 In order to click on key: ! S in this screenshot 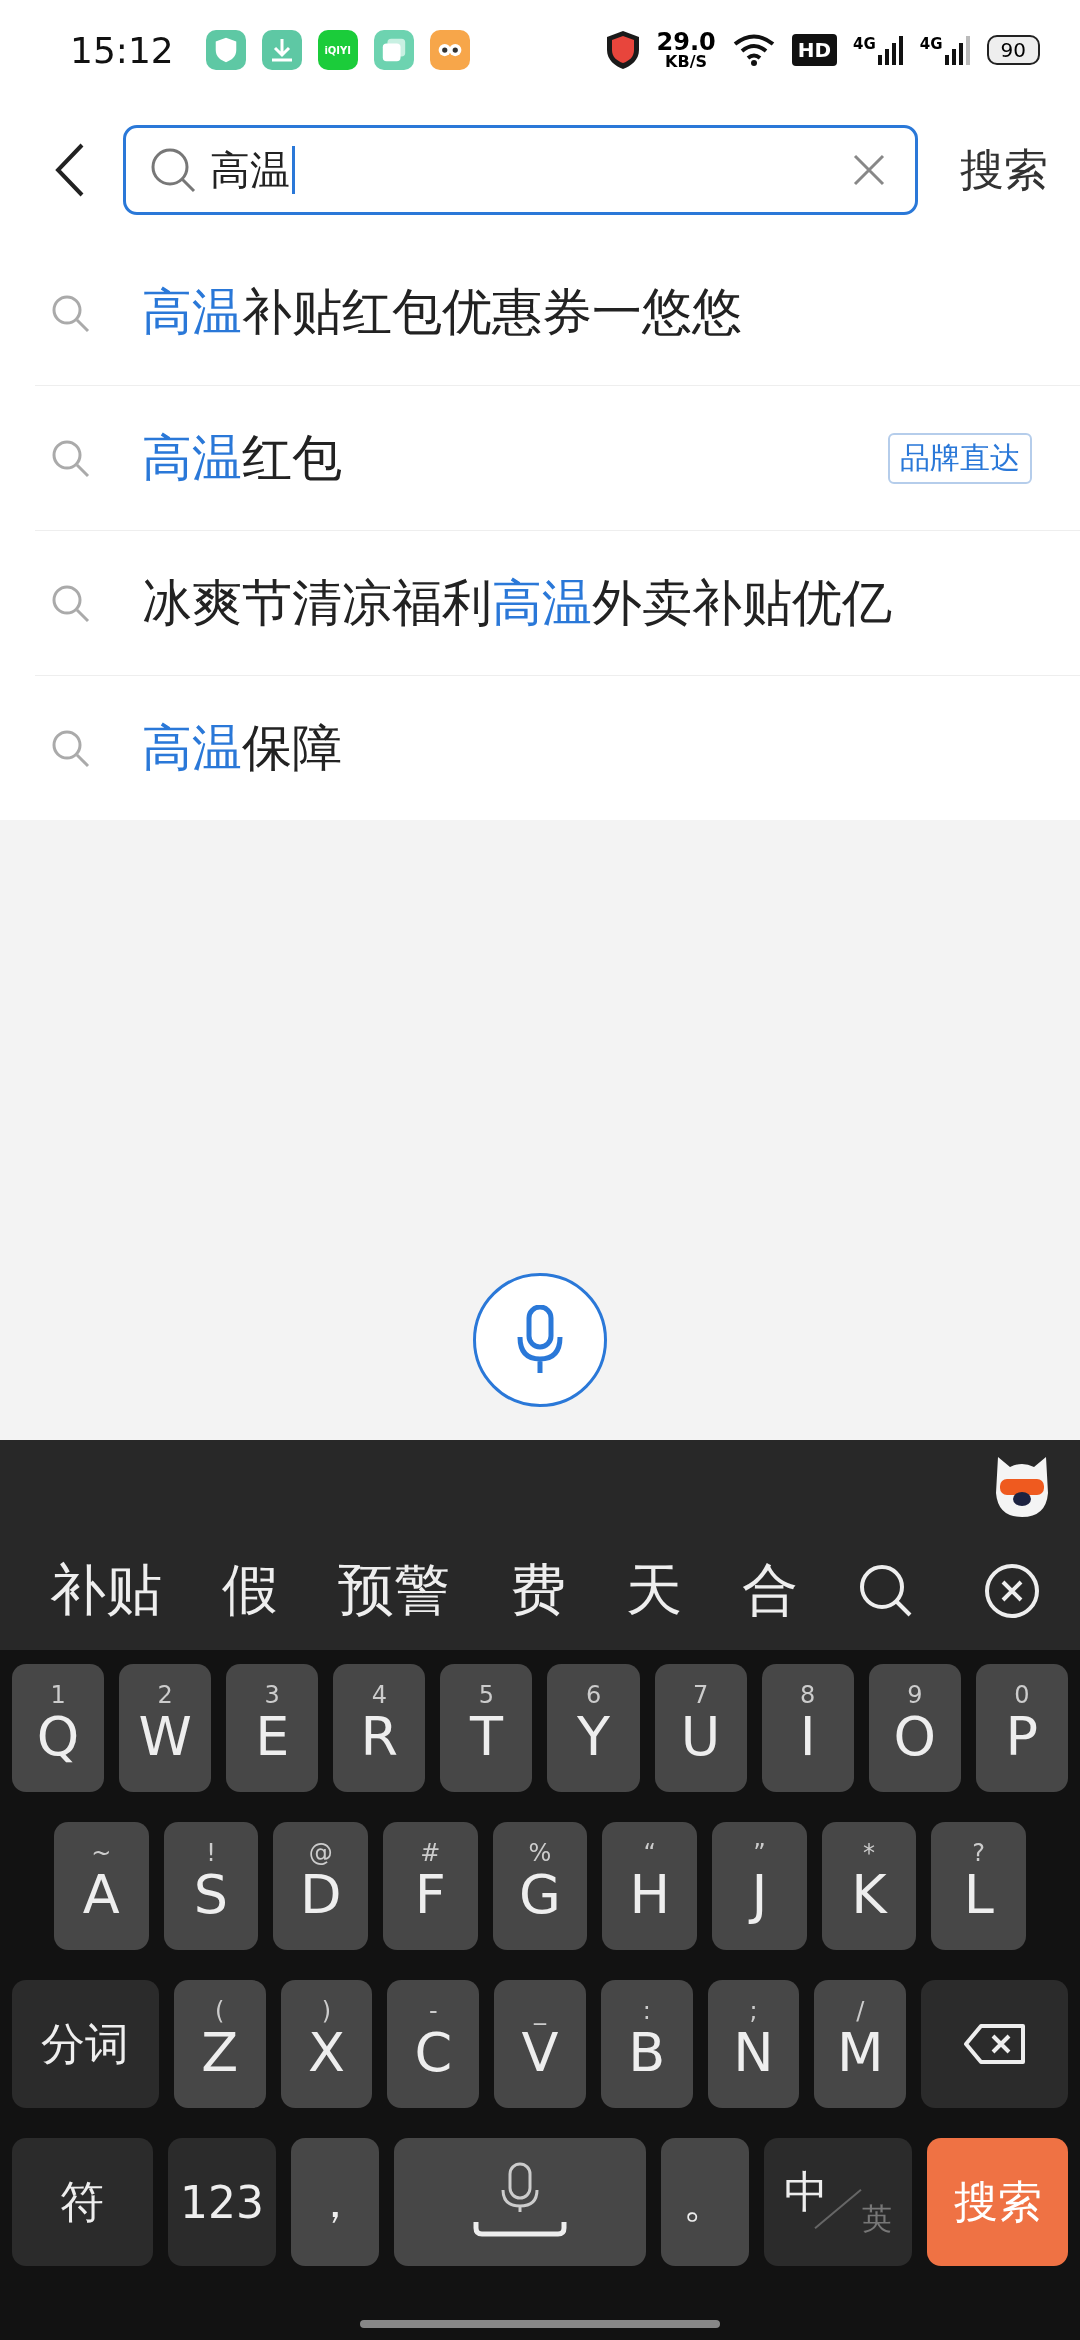, I will do `click(211, 1886)`.